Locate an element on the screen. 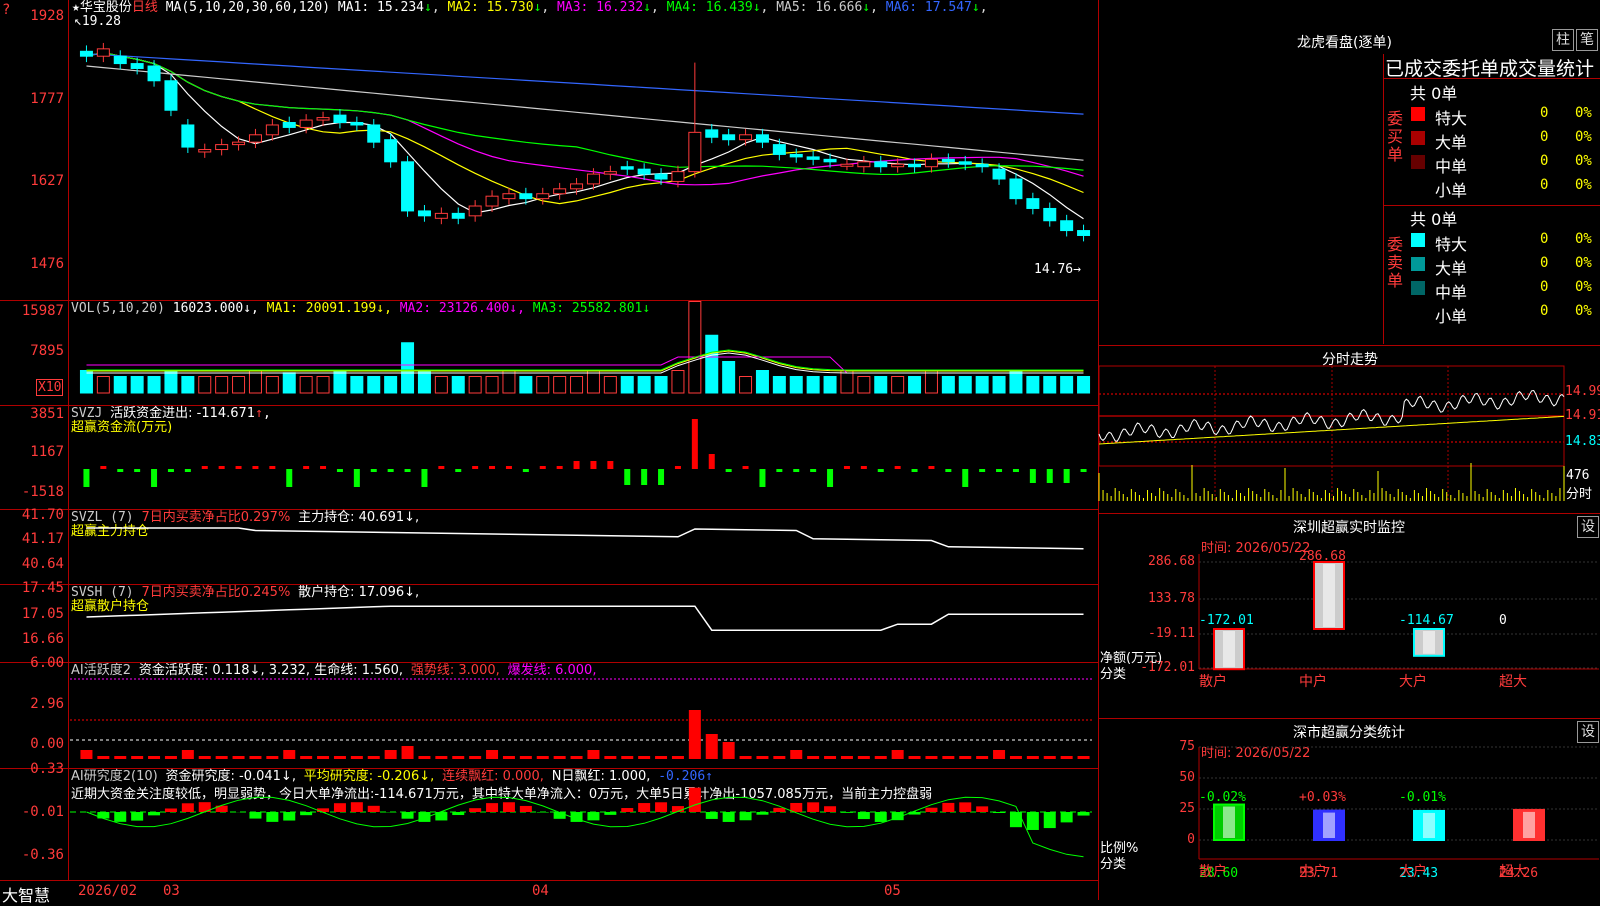  dragon-vdivider is located at coordinates (1383, 199).